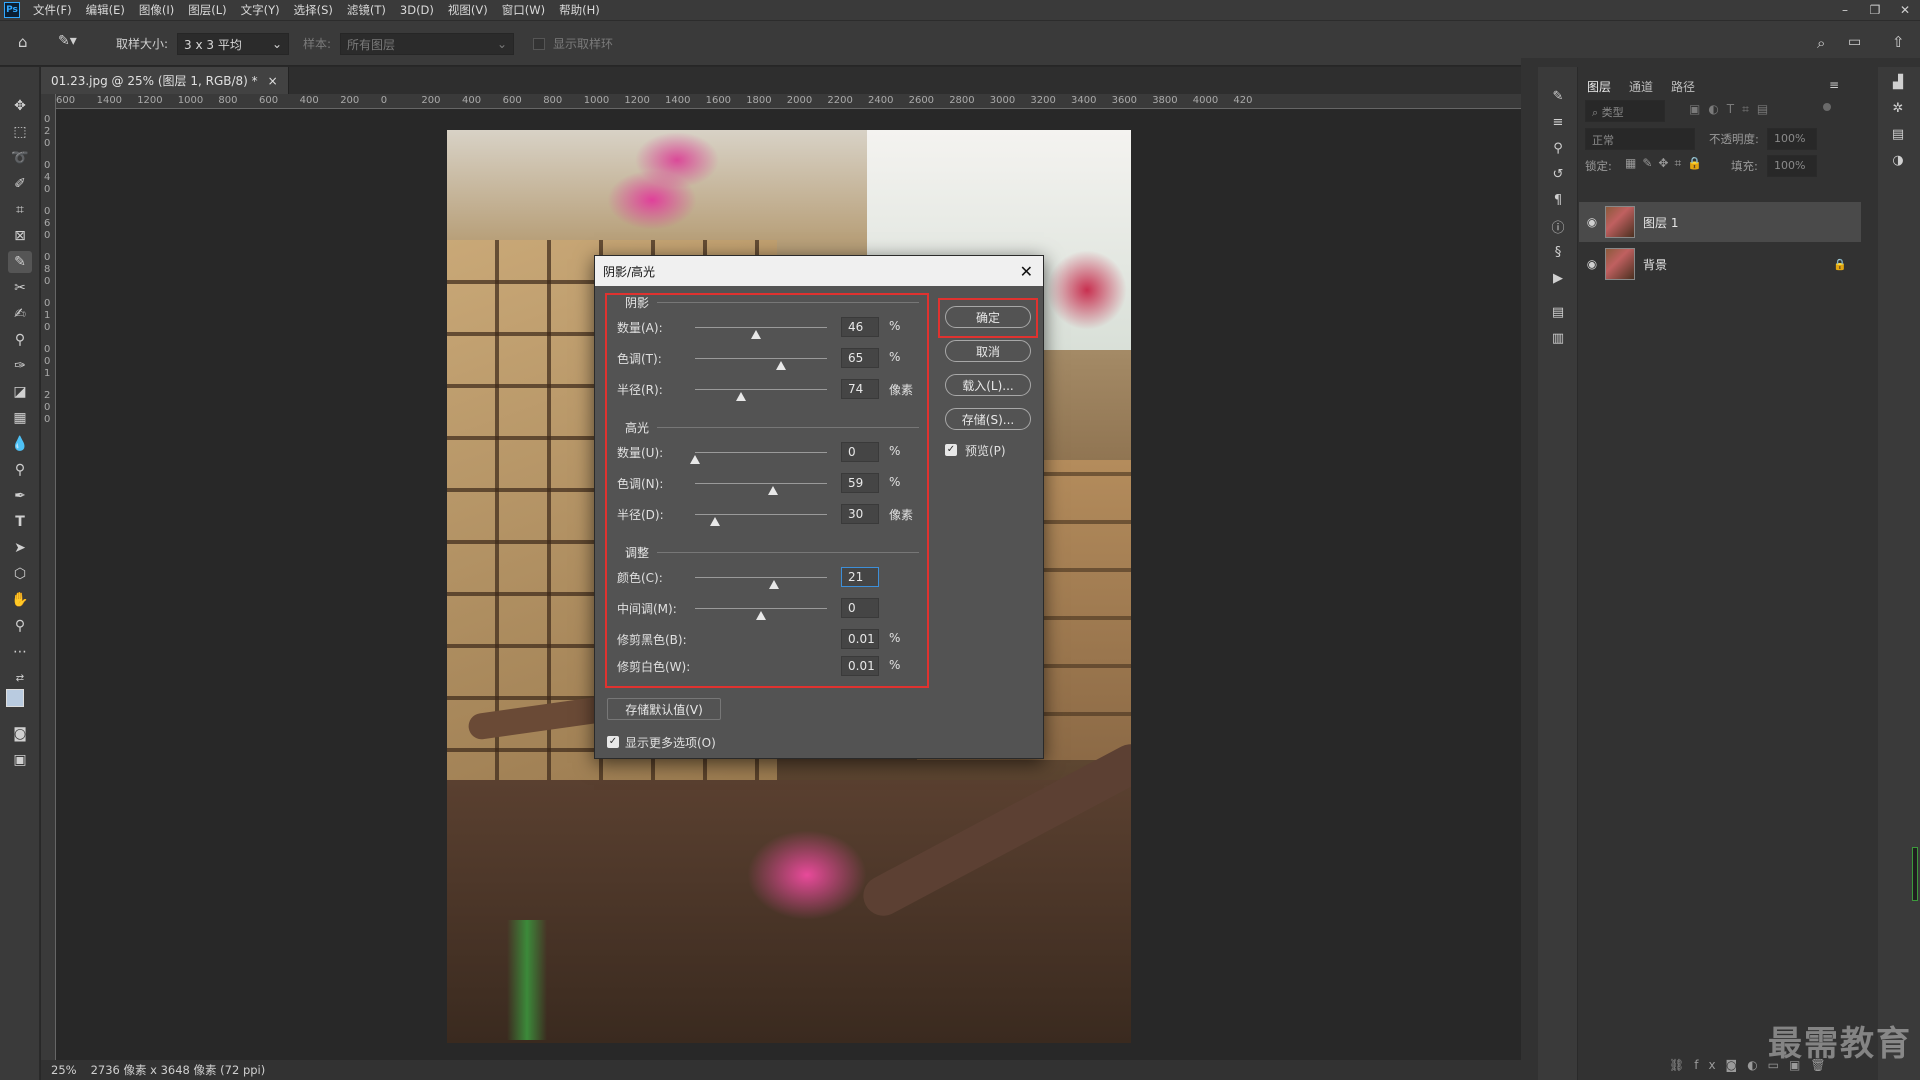 Image resolution: width=1920 pixels, height=1080 pixels. I want to click on minimize-button: –, so click(1845, 10).